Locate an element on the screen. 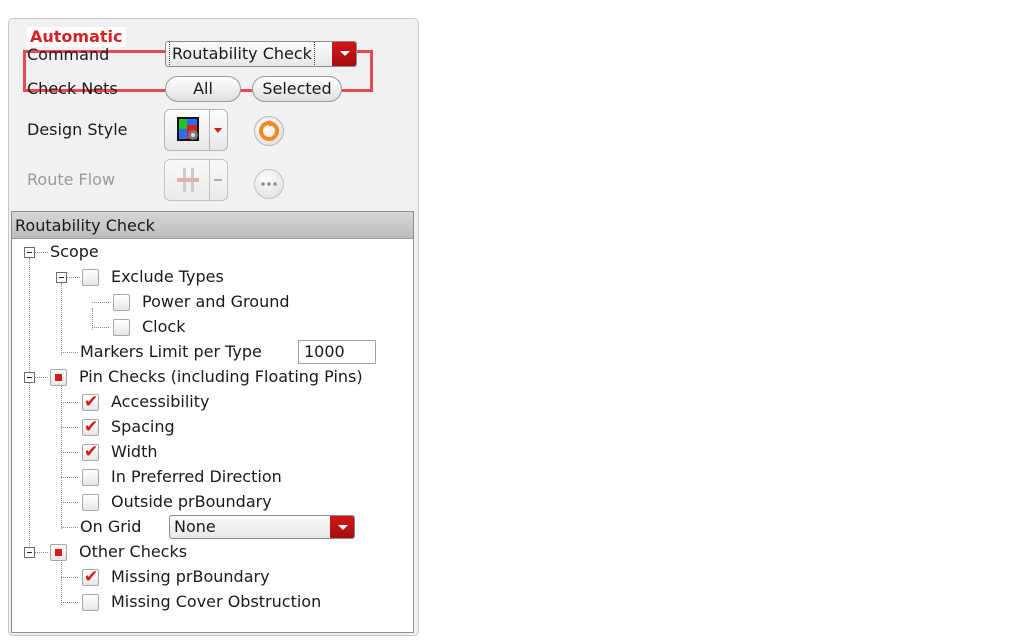 The image size is (1013, 643). design-style-dropdown is located at coordinates (219, 130).